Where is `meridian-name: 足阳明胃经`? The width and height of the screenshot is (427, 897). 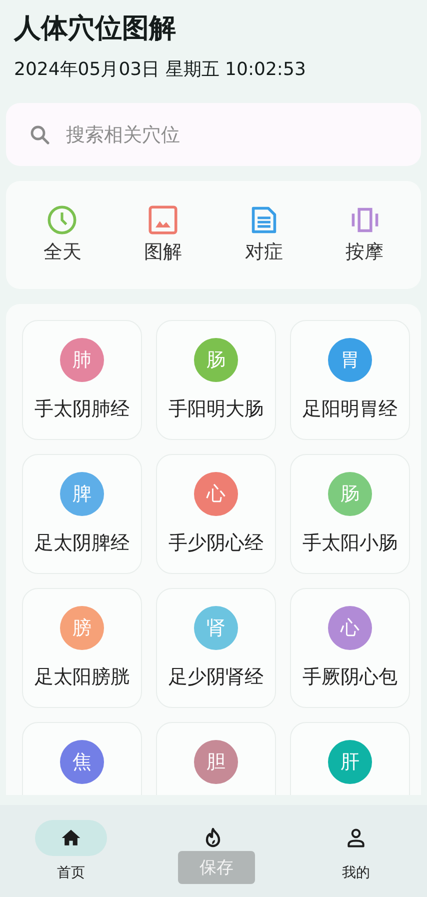 meridian-name: 足阳明胃经 is located at coordinates (350, 409).